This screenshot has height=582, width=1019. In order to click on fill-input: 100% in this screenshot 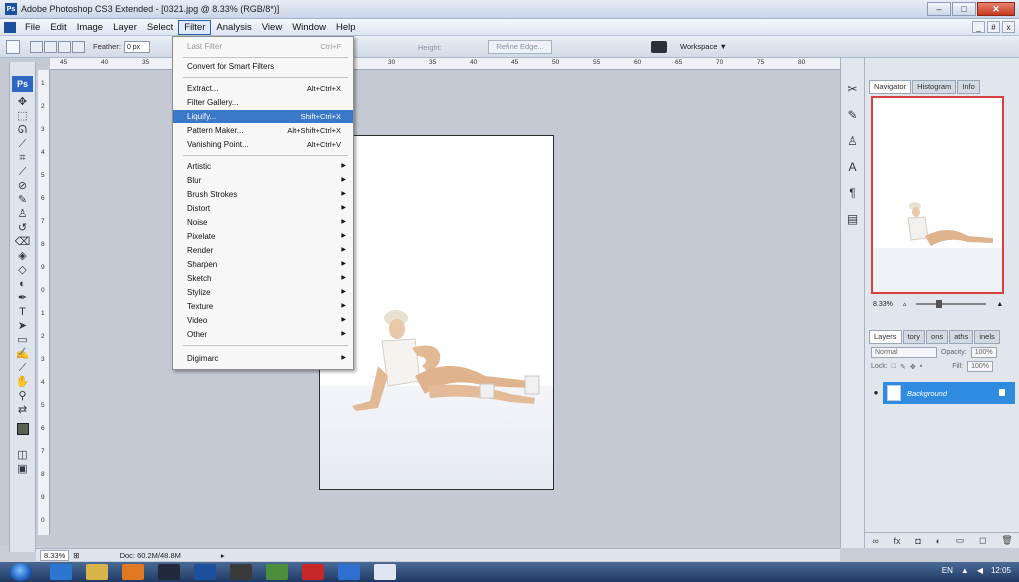, I will do `click(980, 366)`.